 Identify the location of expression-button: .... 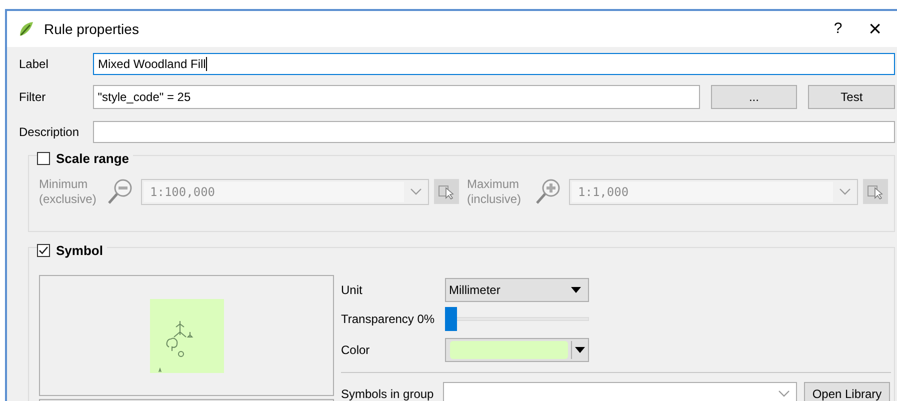
(754, 96).